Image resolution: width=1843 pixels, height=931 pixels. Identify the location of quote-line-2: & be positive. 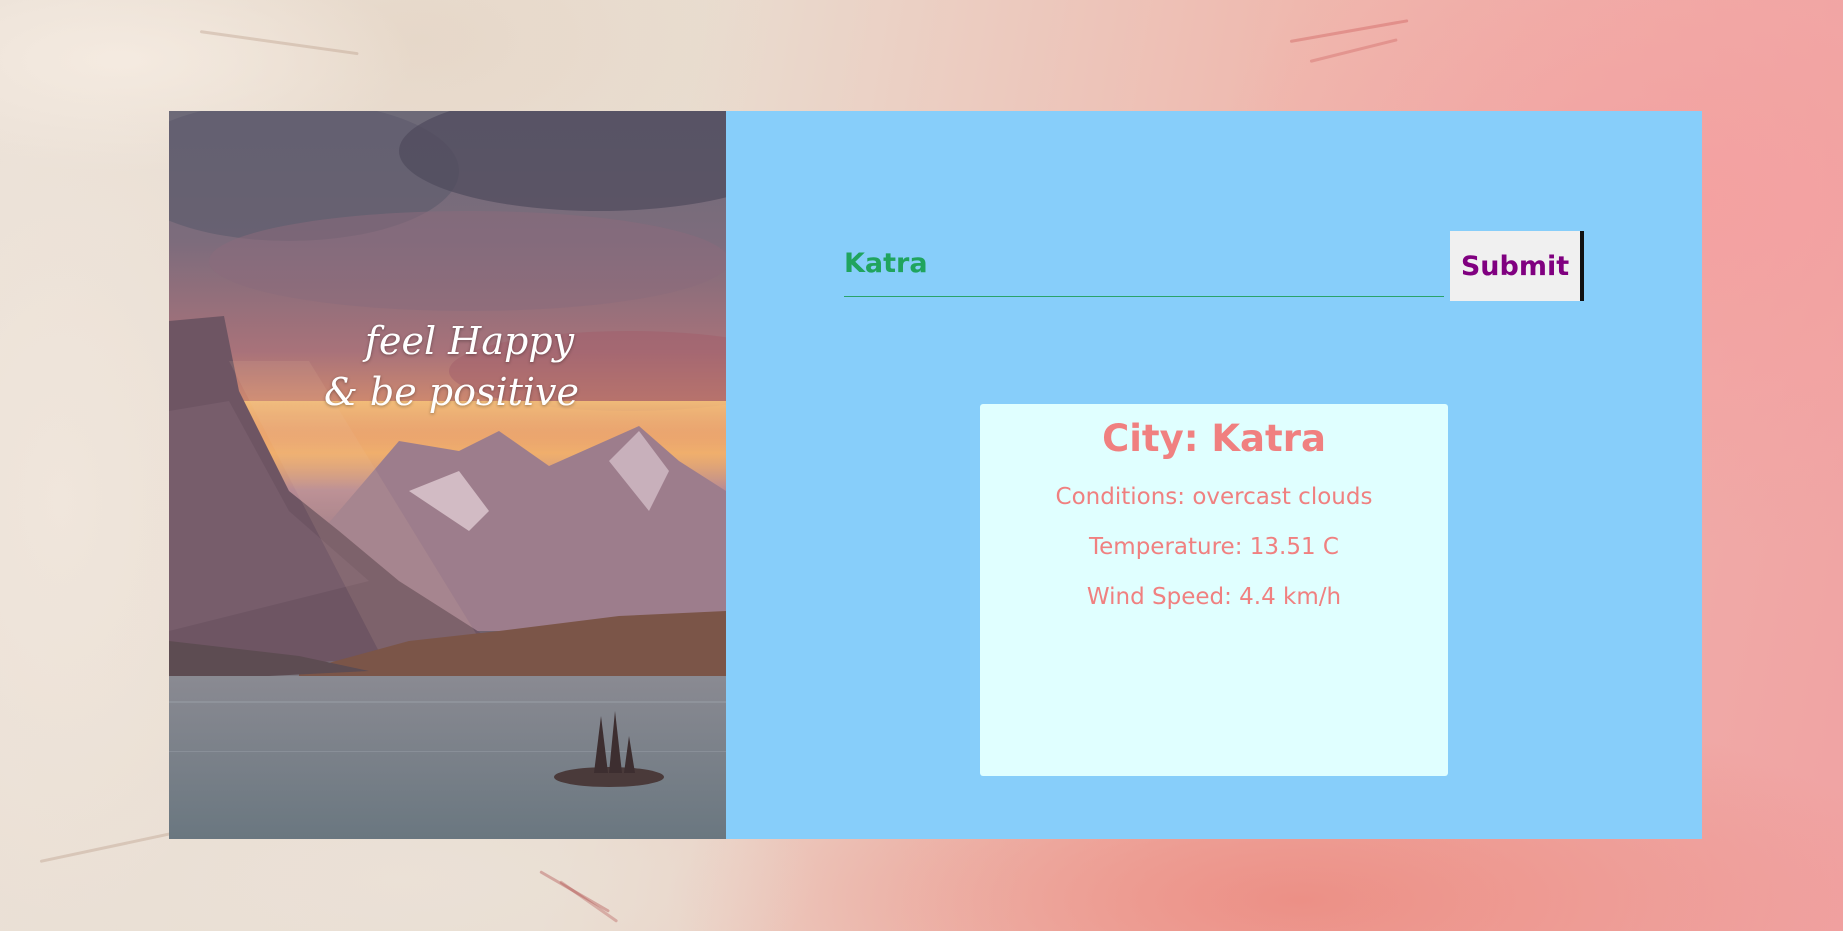
(451, 392).